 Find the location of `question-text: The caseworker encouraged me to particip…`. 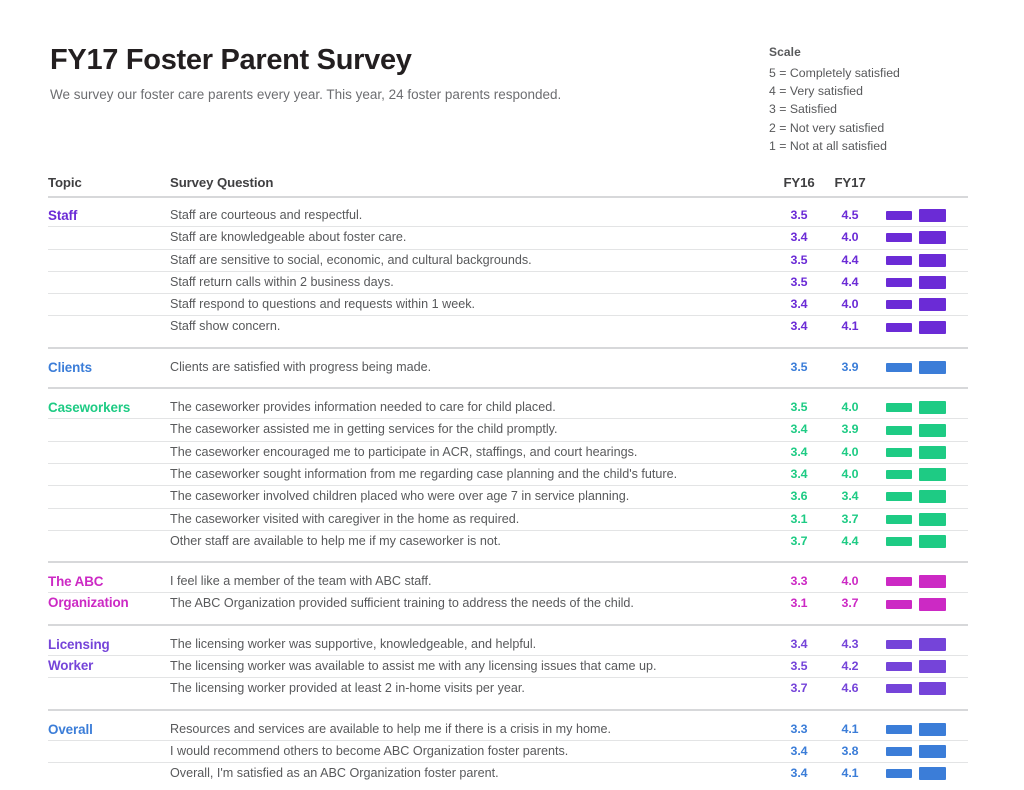

question-text: The caseworker encouraged me to particip… is located at coordinates (404, 451).